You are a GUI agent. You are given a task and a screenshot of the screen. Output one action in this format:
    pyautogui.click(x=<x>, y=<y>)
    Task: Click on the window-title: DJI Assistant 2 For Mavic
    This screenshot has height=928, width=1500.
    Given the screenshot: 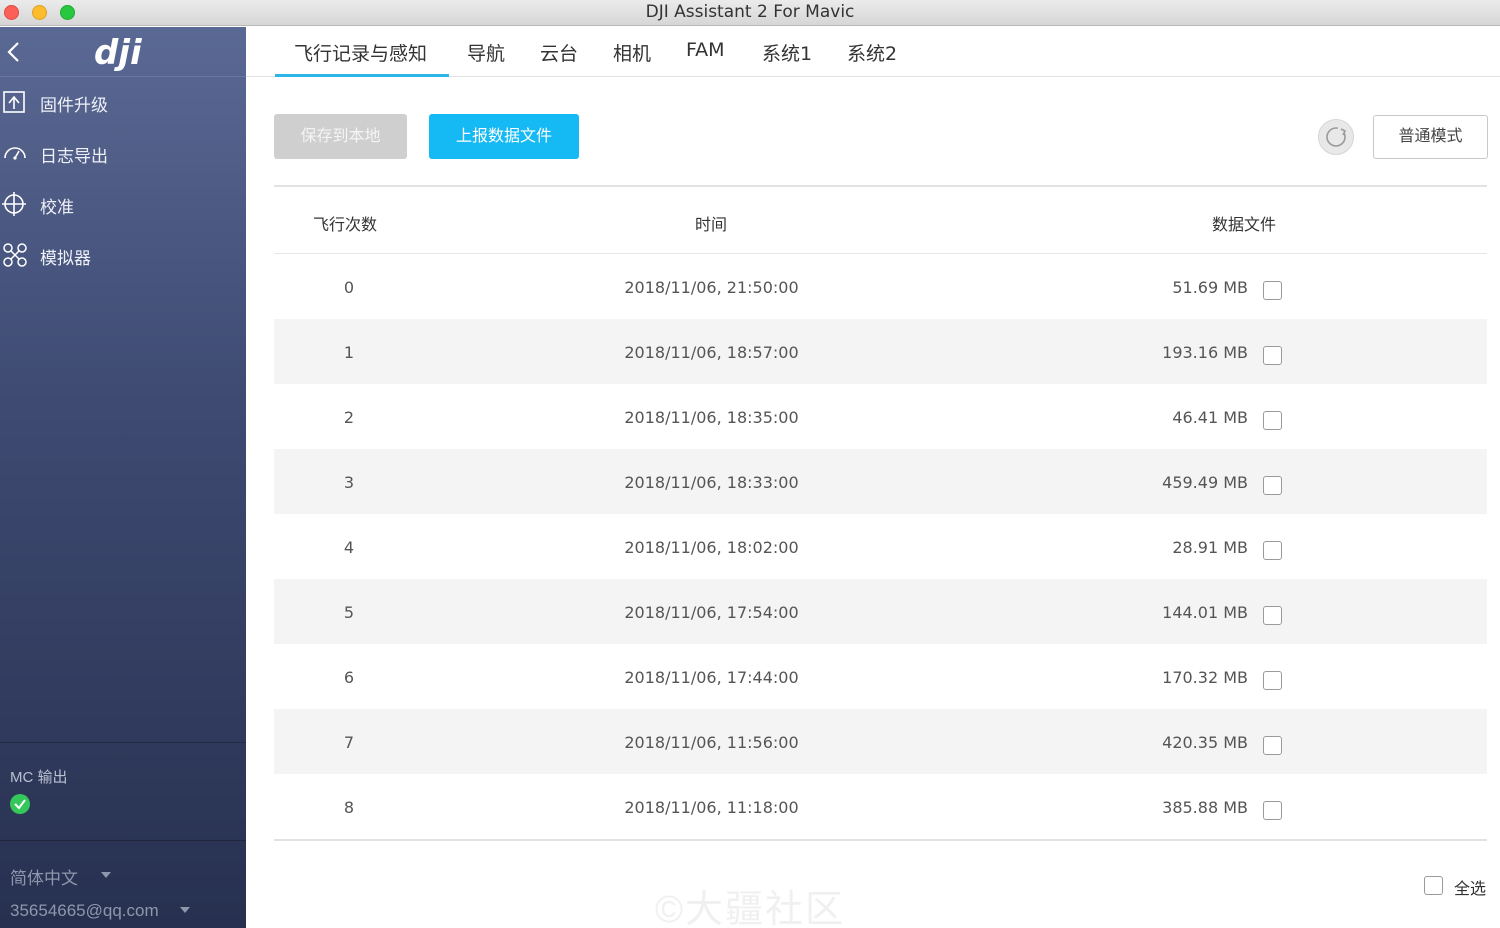 What is the action you would take?
    pyautogui.click(x=750, y=12)
    